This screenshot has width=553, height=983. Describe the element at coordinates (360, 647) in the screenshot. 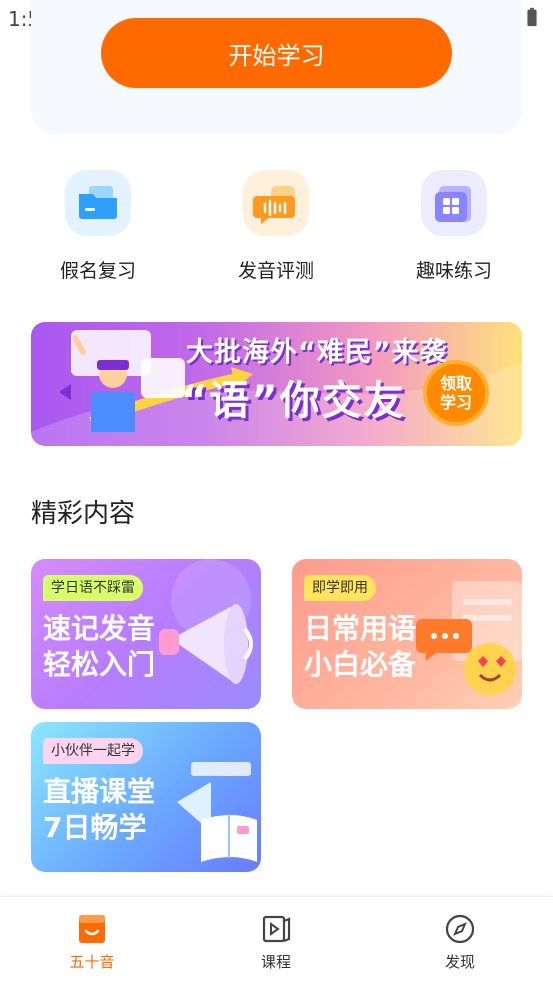

I see `card-title: 日常用语 小白必备` at that location.